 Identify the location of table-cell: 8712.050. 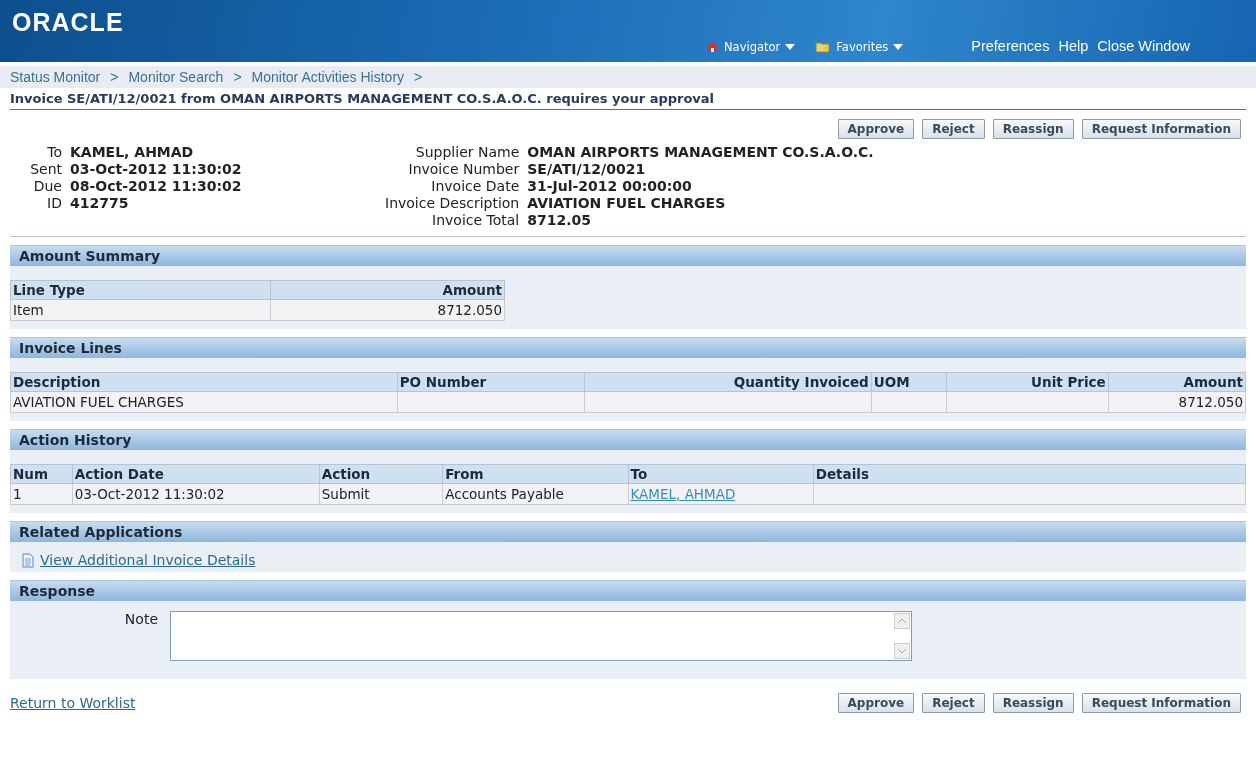
(387, 310).